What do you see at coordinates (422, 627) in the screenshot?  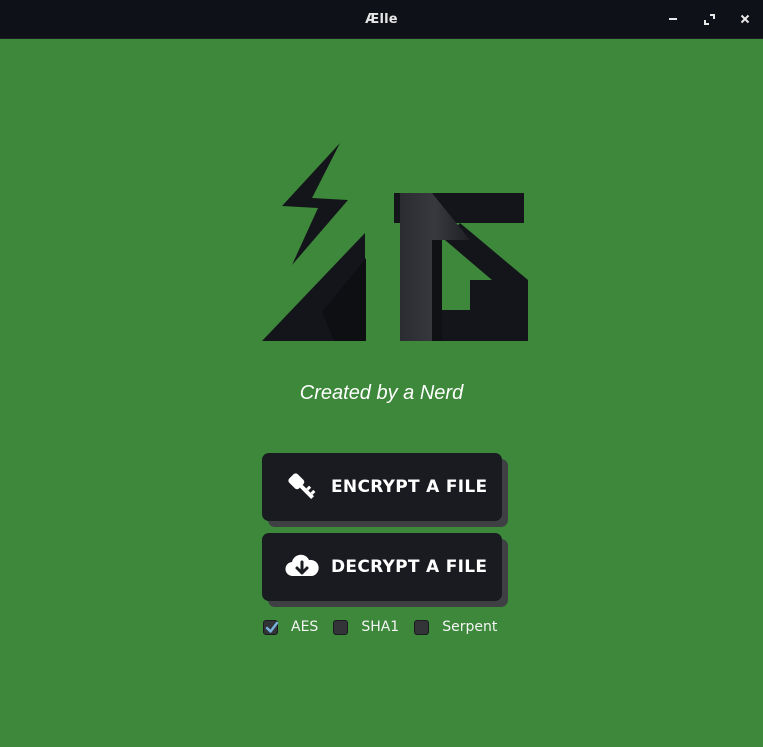 I see `serpent-checkbox` at bounding box center [422, 627].